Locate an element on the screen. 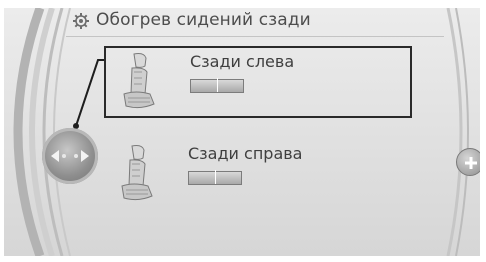  plus-button is located at coordinates (468, 162).